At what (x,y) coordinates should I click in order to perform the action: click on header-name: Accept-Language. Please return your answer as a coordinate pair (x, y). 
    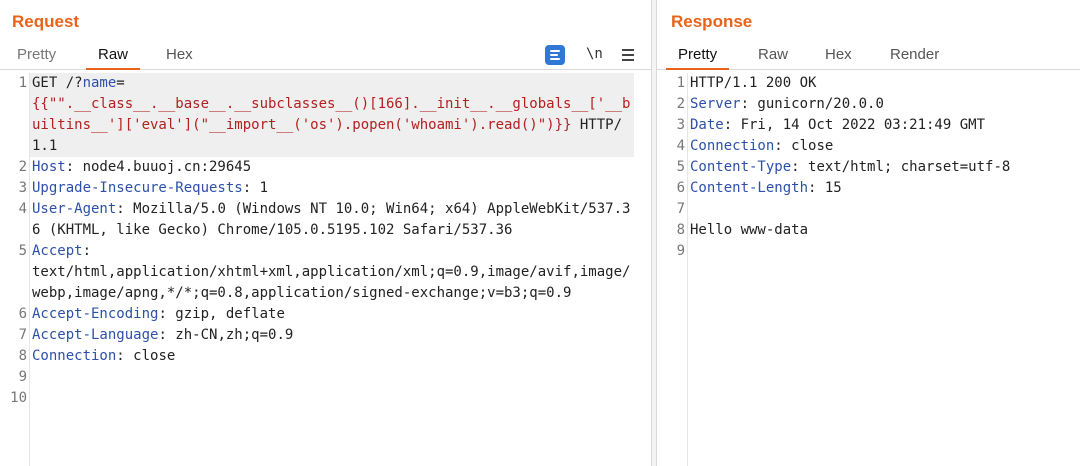
    Looking at the image, I should click on (95, 335).